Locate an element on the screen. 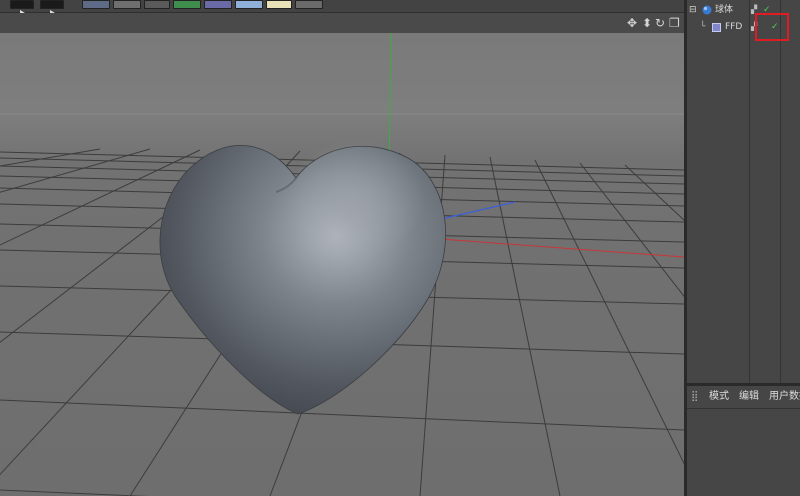 Image resolution: width=800 pixels, height=496 pixels. attribute-tabs: ⣿ 模式 编辑 用户数据 is located at coordinates (743, 397).